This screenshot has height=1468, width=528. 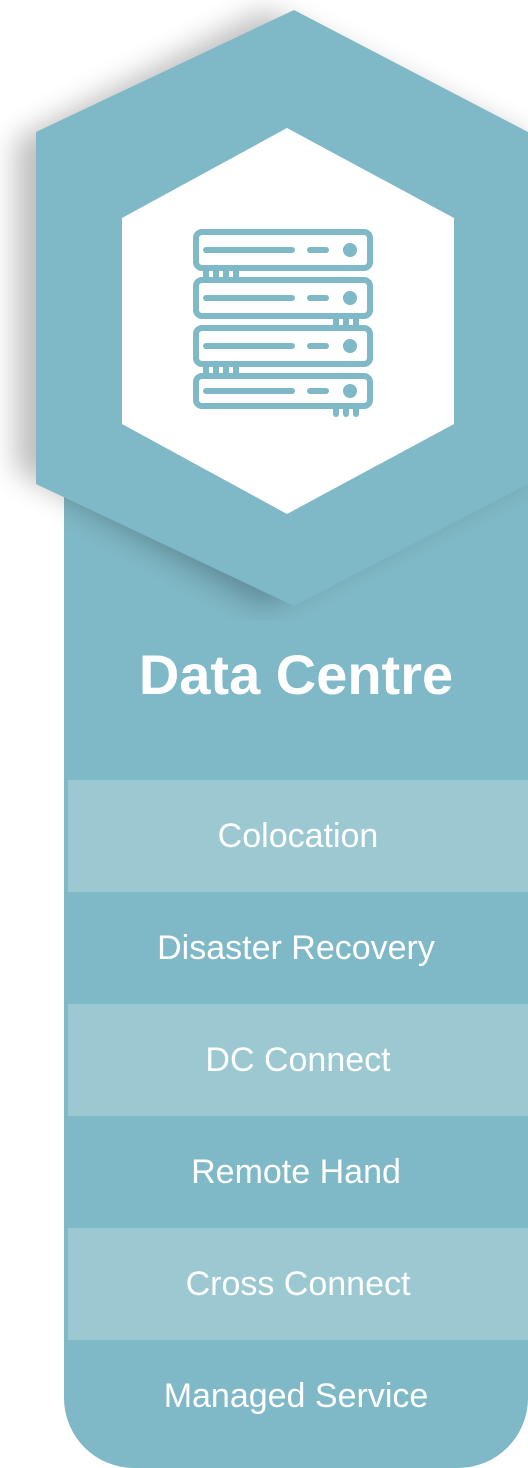 I want to click on menu-item-managed-service: Managed Service, so click(x=296, y=1396).